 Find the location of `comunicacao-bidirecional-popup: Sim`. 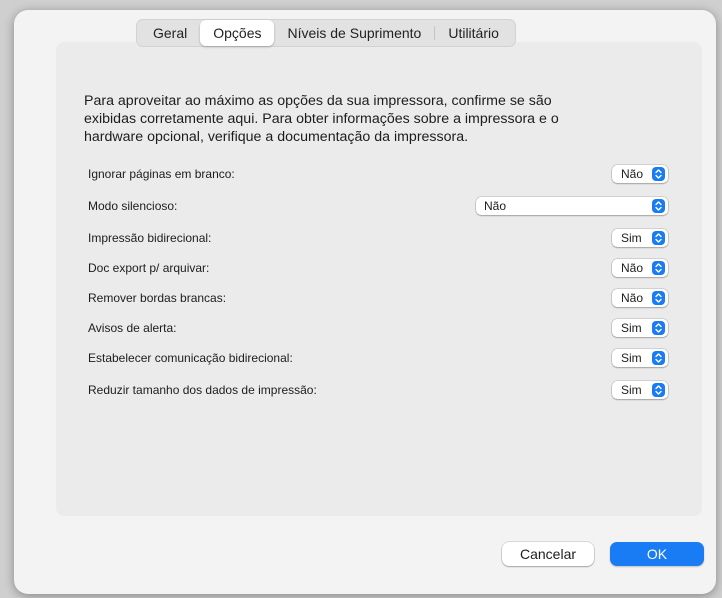

comunicacao-bidirecional-popup: Sim is located at coordinates (640, 358).